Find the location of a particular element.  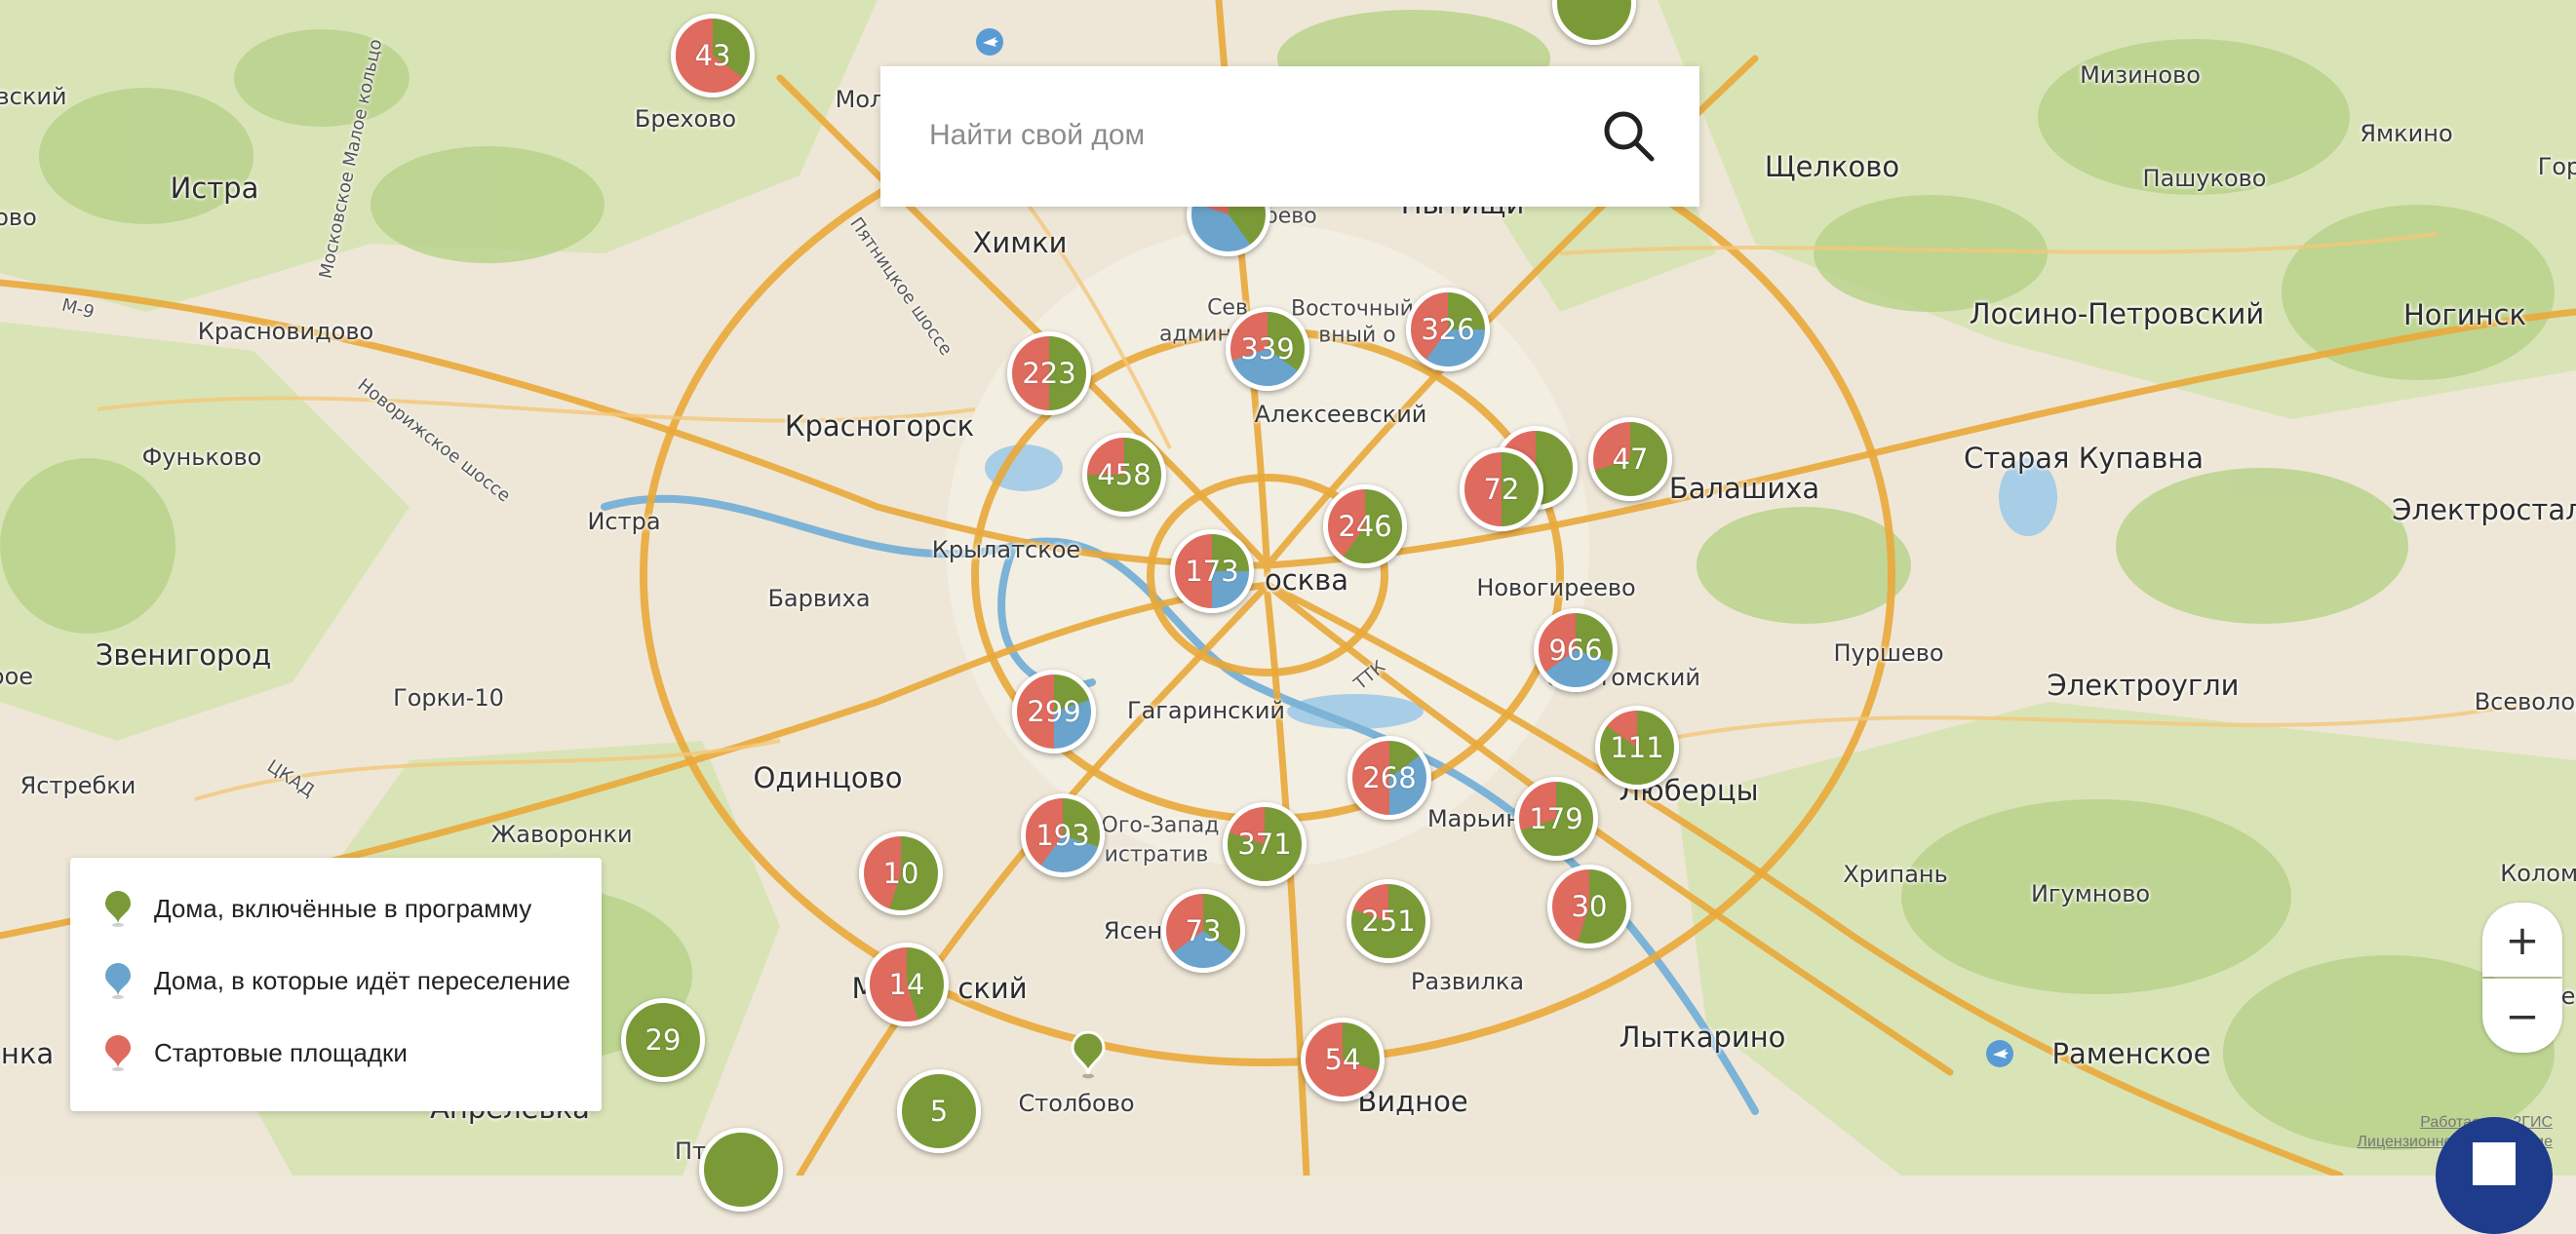

cluster-count: 966 is located at coordinates (1575, 651).